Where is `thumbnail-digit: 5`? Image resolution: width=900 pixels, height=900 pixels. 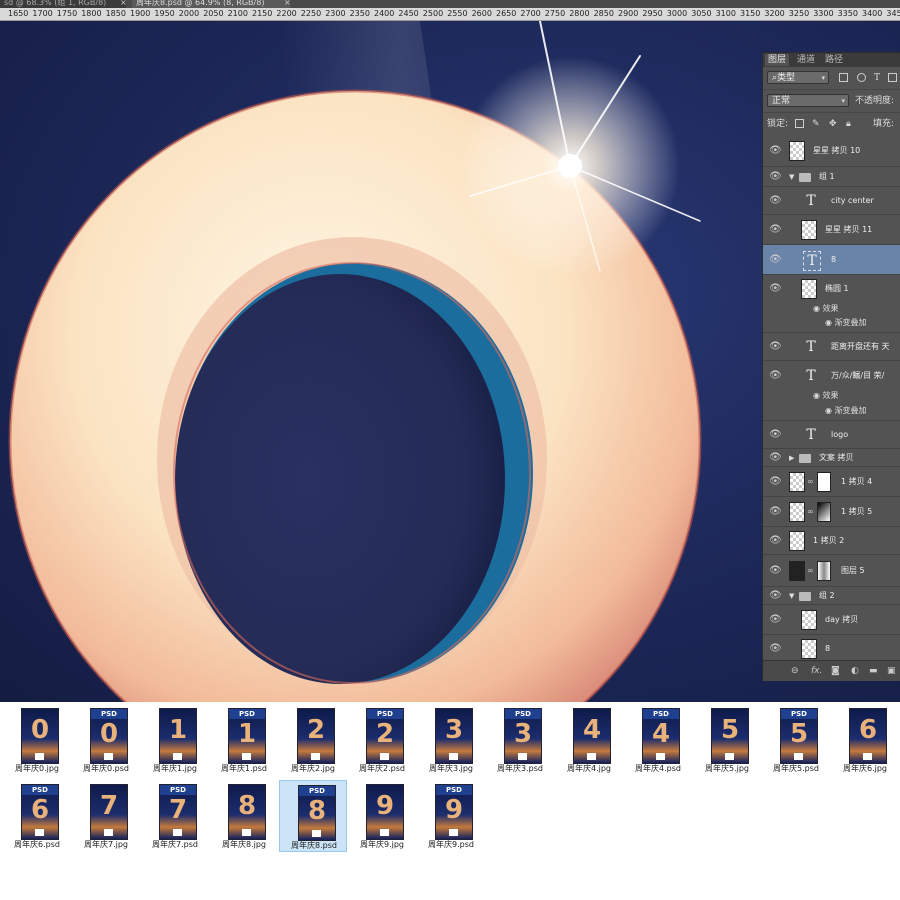
thumbnail-digit: 5 is located at coordinates (799, 734).